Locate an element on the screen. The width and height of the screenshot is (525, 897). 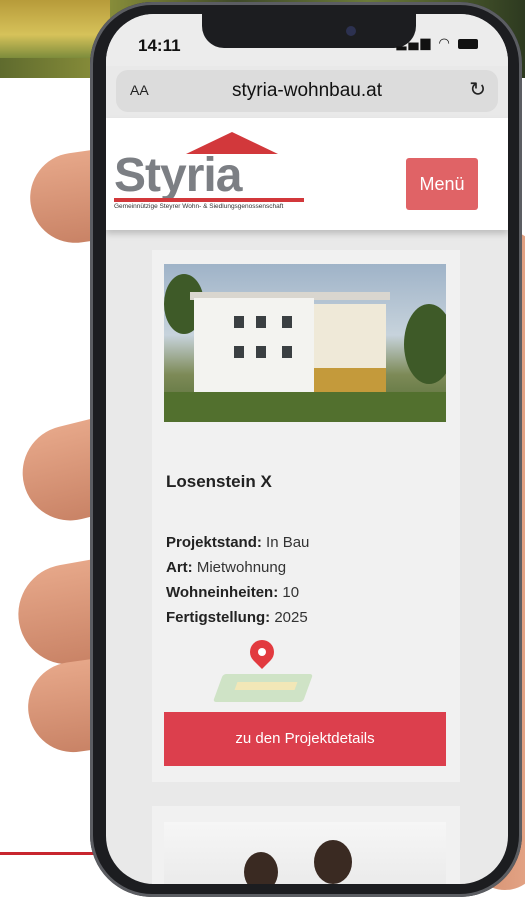
fact-row: Wohneinheiten: 10 is located at coordinates (233, 592).